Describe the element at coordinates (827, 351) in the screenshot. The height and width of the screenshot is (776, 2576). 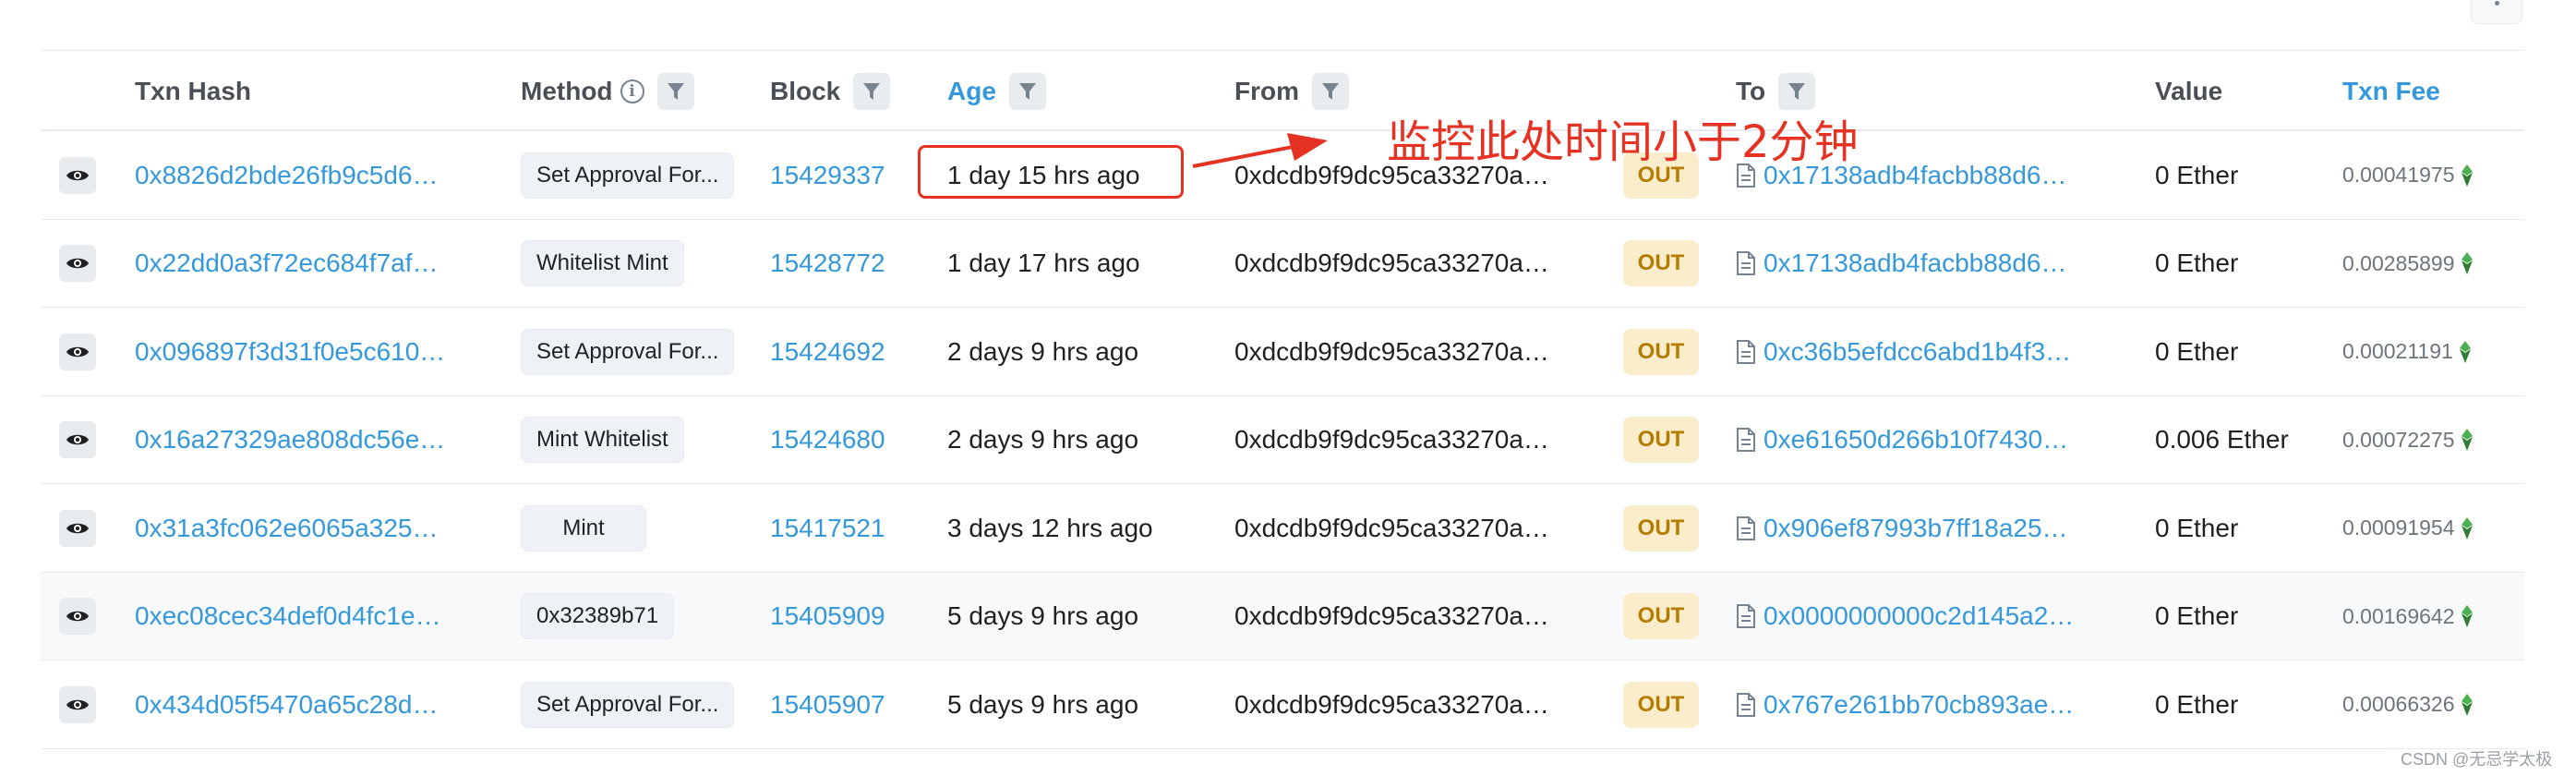
I see `block-link: 15424692` at that location.